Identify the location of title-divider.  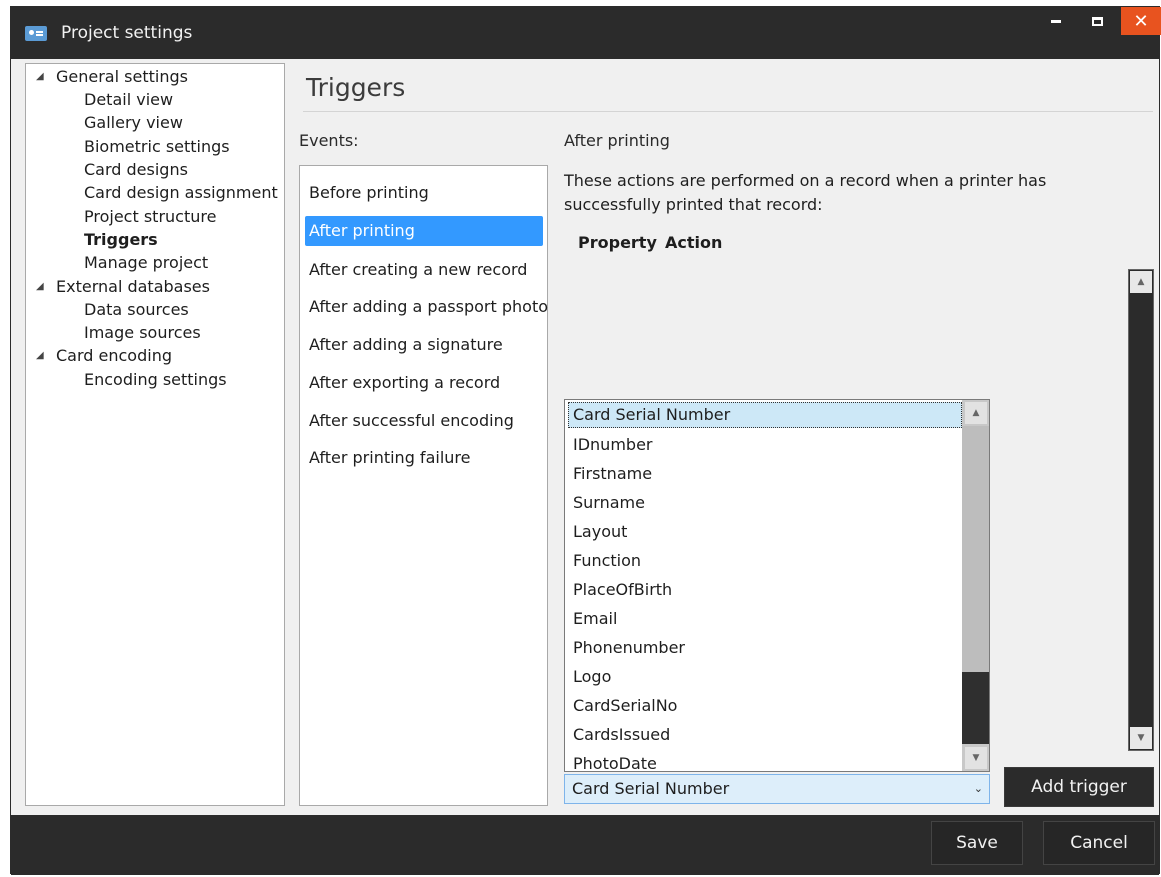
(728, 111).